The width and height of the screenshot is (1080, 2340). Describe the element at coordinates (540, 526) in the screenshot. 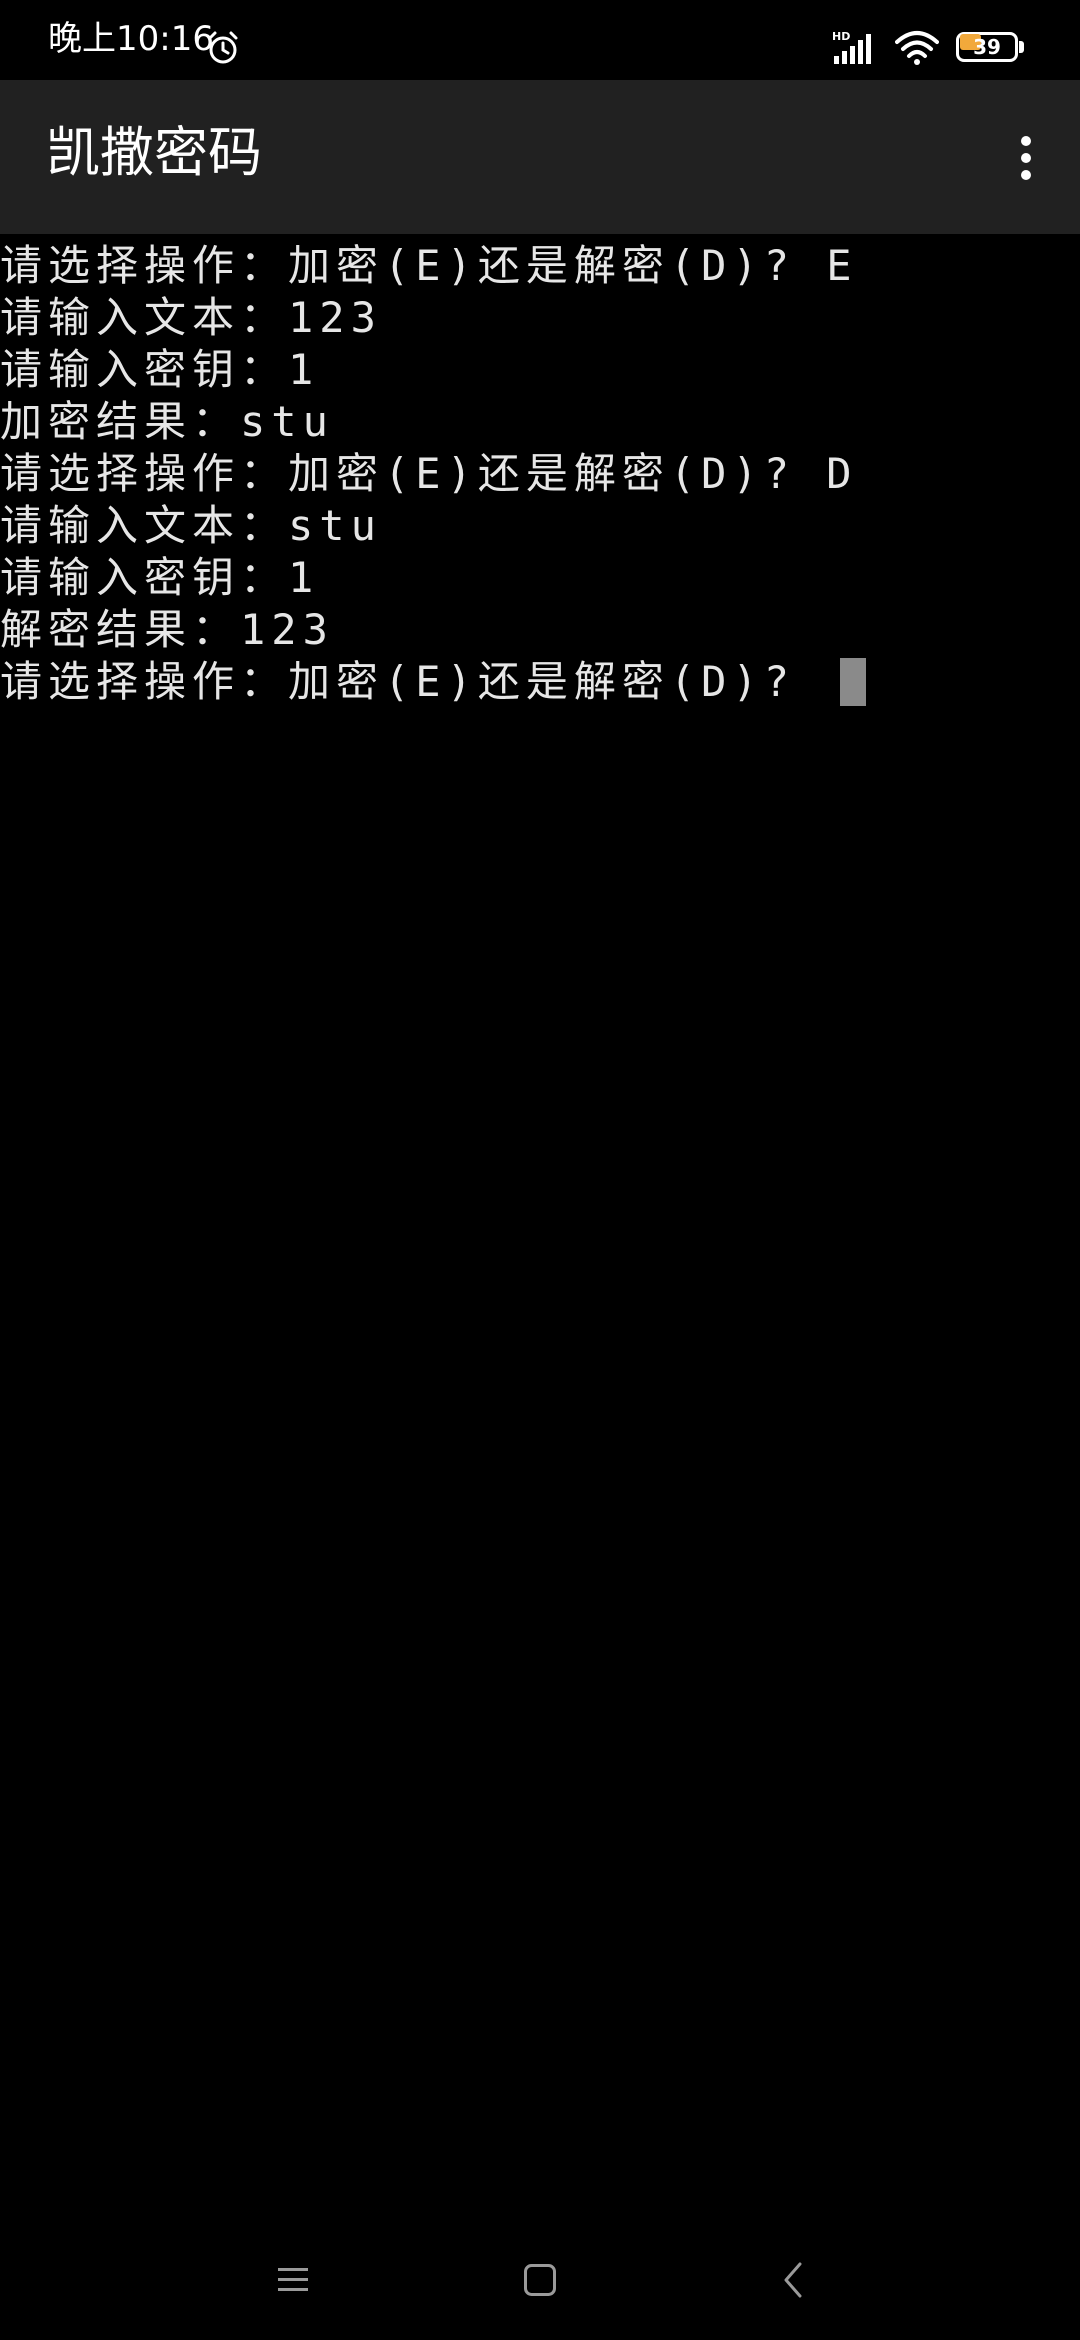

I see `console-line: 请输入文本：stu` at that location.